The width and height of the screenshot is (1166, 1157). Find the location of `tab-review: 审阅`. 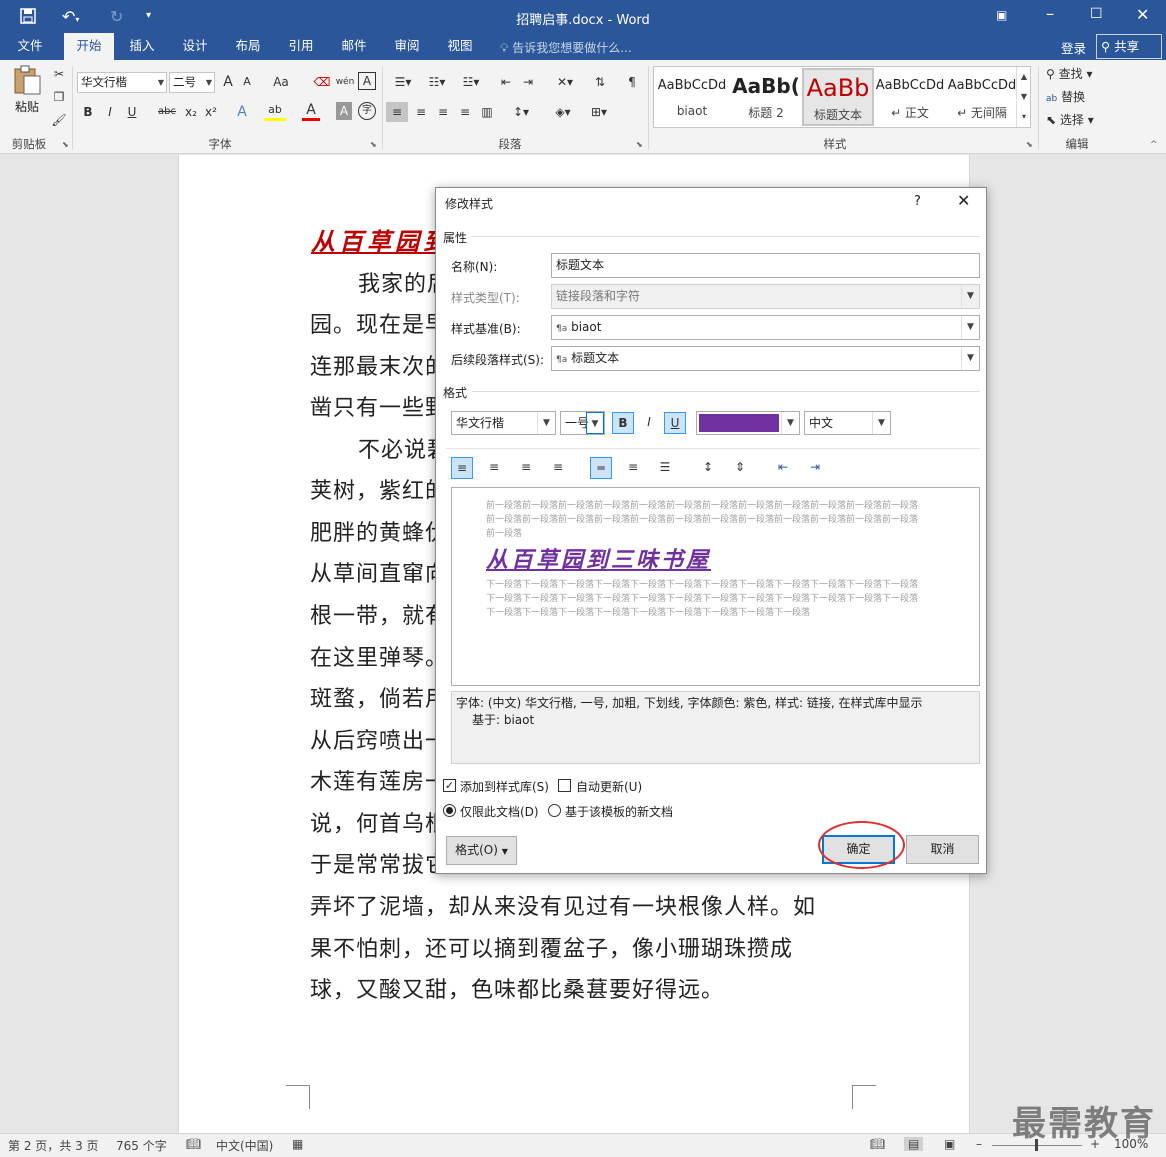

tab-review: 审阅 is located at coordinates (407, 46).